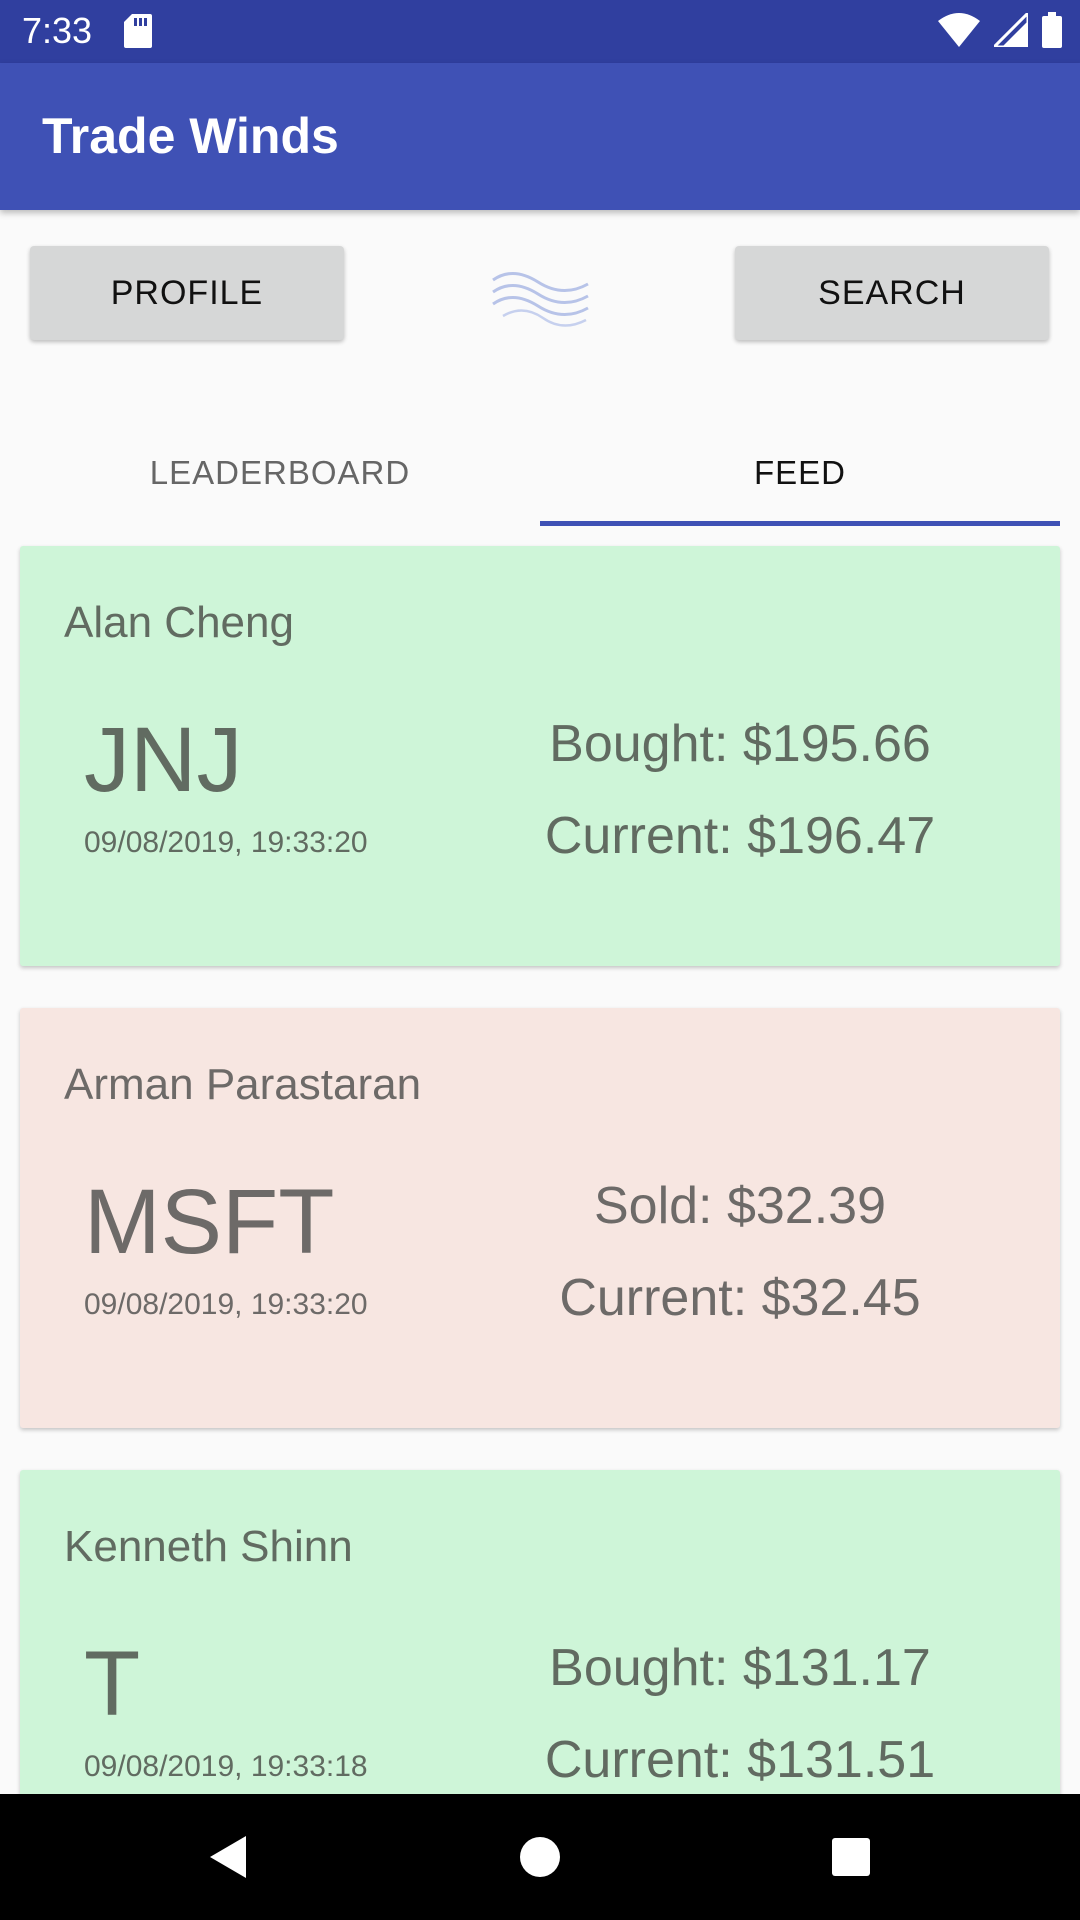  What do you see at coordinates (800, 523) in the screenshot?
I see `tab-indicator` at bounding box center [800, 523].